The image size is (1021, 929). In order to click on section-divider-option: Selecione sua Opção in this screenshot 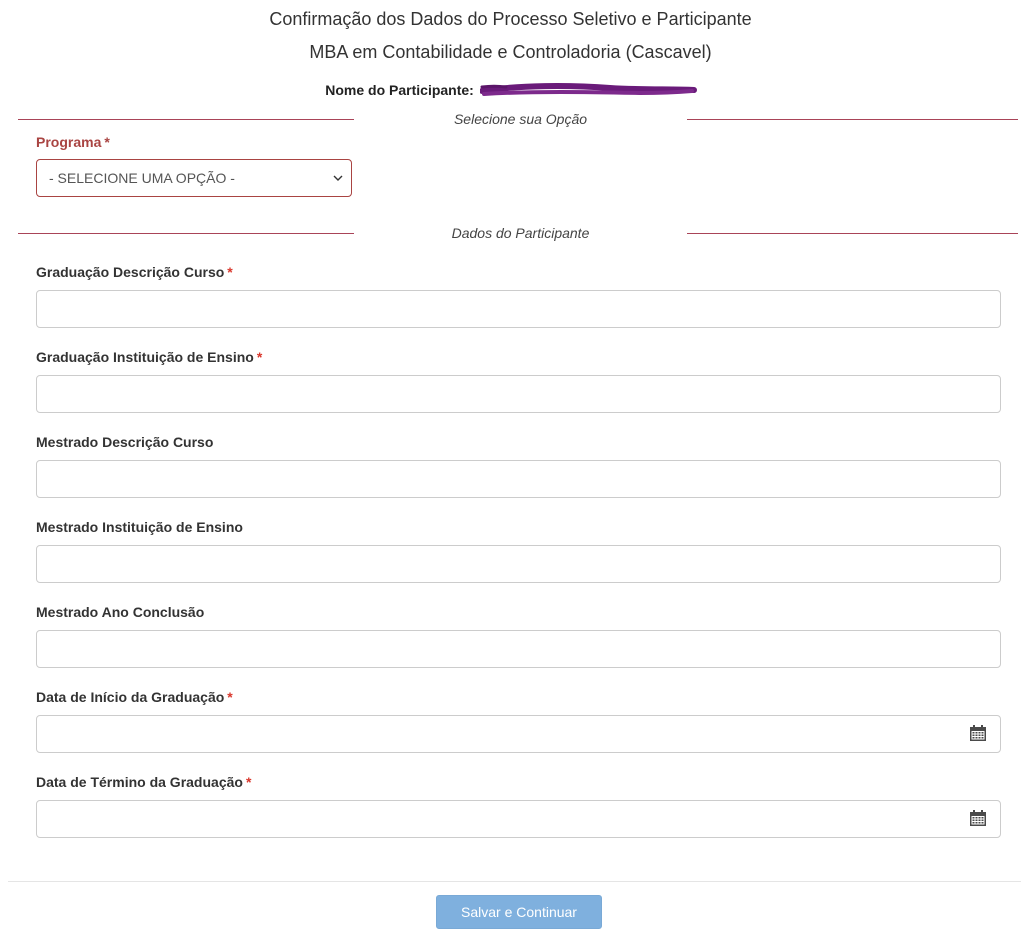, I will do `click(518, 120)`.